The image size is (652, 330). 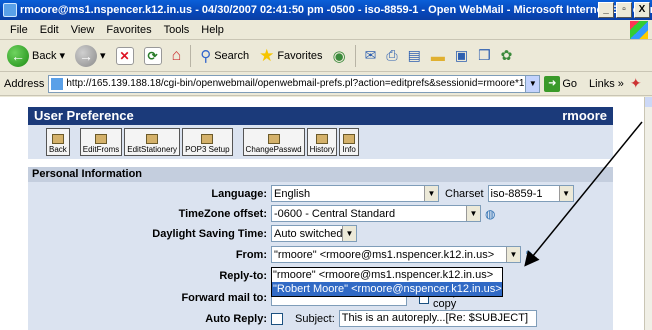 I want to click on favorites-label: Favorites, so click(x=300, y=55).